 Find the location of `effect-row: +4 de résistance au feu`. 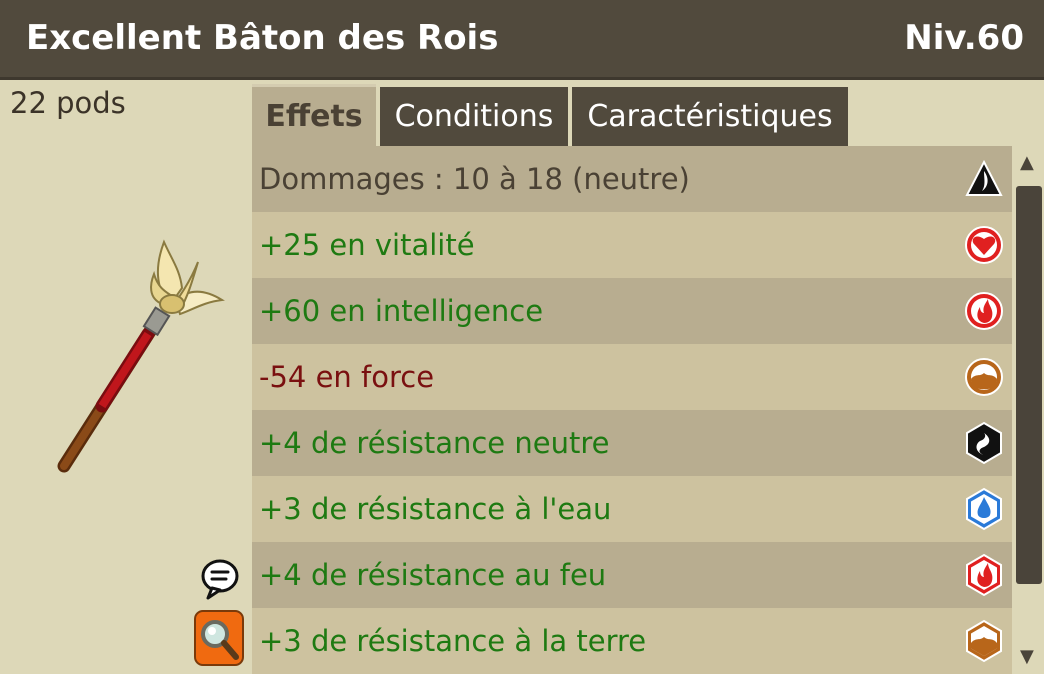

effect-row: +4 de résistance au feu is located at coordinates (632, 575).